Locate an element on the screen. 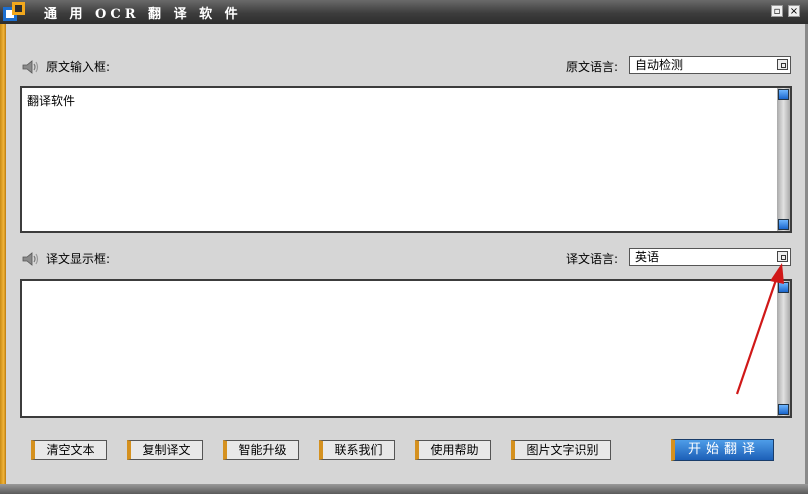  source-section-label: 原文输入框: is located at coordinates (66, 66).